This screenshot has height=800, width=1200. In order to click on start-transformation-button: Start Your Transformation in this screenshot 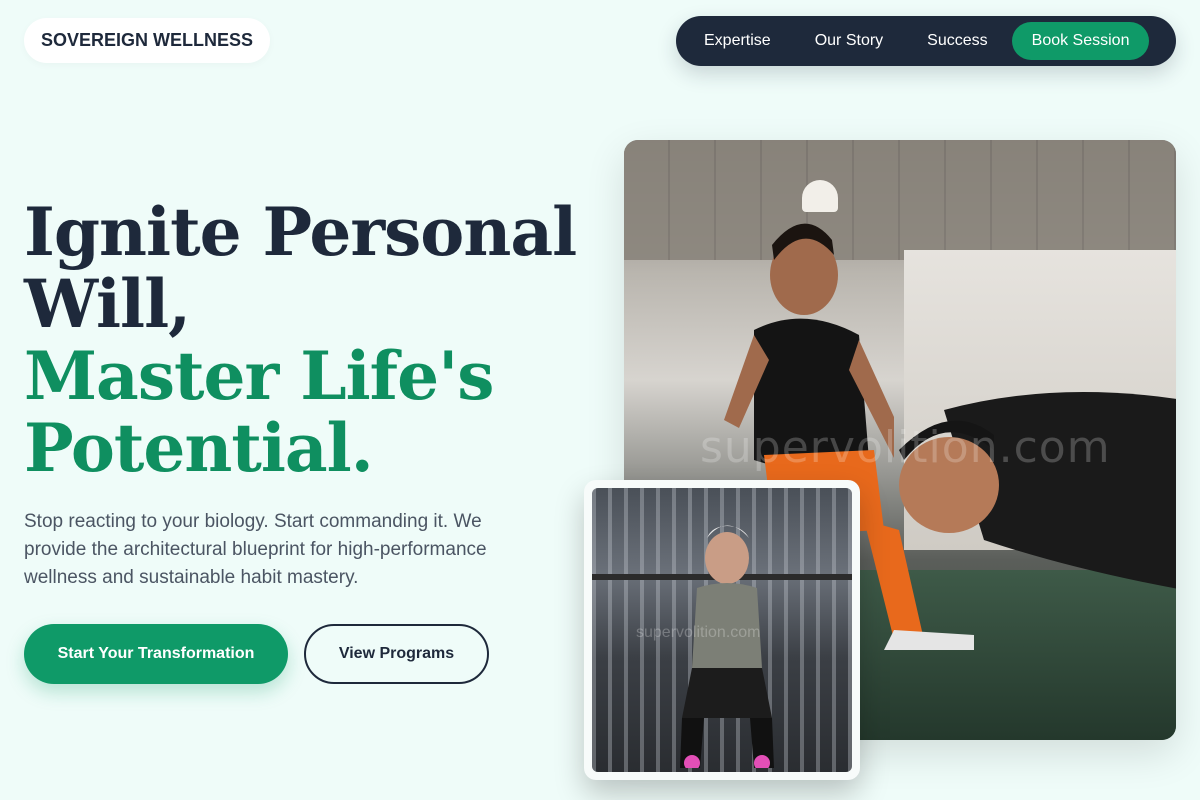, I will do `click(156, 654)`.